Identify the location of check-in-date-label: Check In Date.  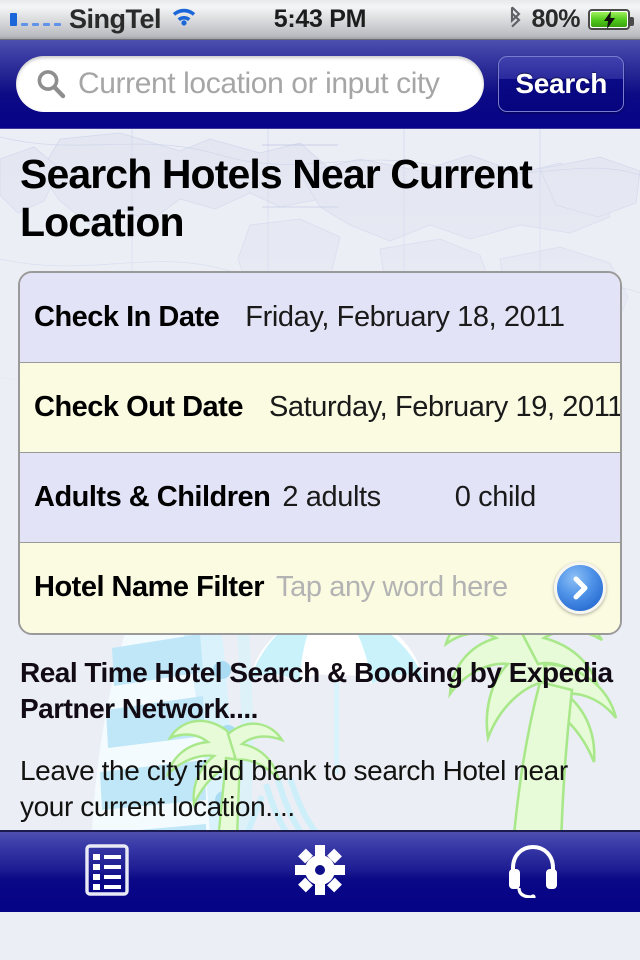
(127, 316).